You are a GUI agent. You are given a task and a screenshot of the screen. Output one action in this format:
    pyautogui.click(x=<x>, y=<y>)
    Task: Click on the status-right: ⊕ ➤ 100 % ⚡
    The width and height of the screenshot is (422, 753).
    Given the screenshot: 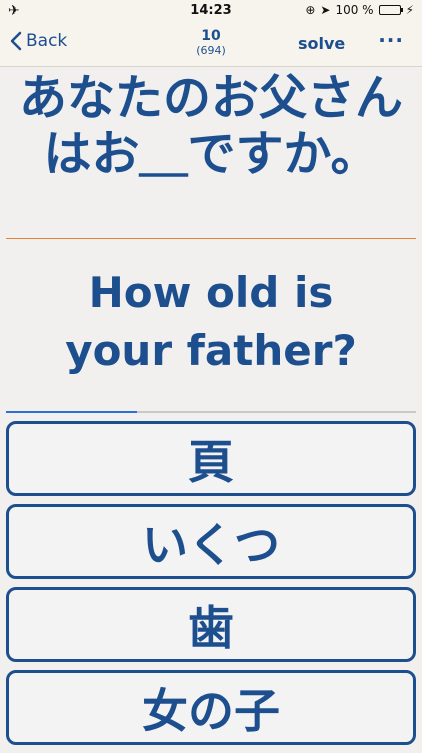 What is the action you would take?
    pyautogui.click(x=359, y=10)
    